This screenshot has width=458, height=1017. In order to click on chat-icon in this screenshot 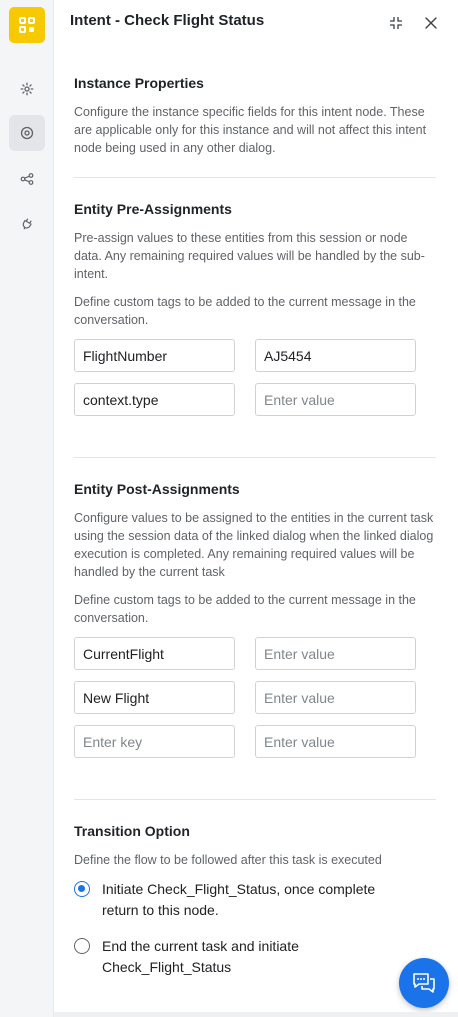, I will do `click(424, 983)`.